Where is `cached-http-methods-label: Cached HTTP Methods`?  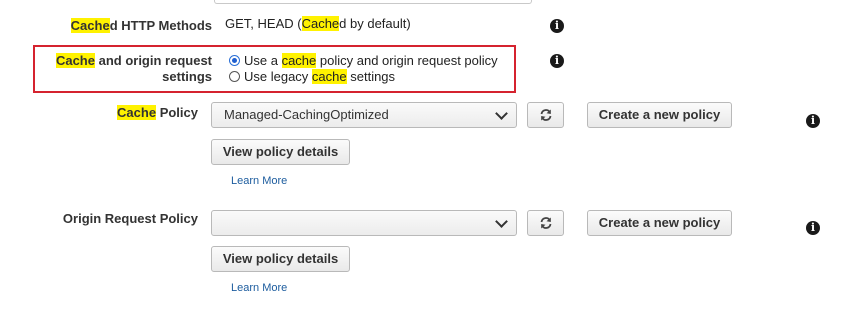
cached-http-methods-label: Cached HTTP Methods is located at coordinates (141, 25).